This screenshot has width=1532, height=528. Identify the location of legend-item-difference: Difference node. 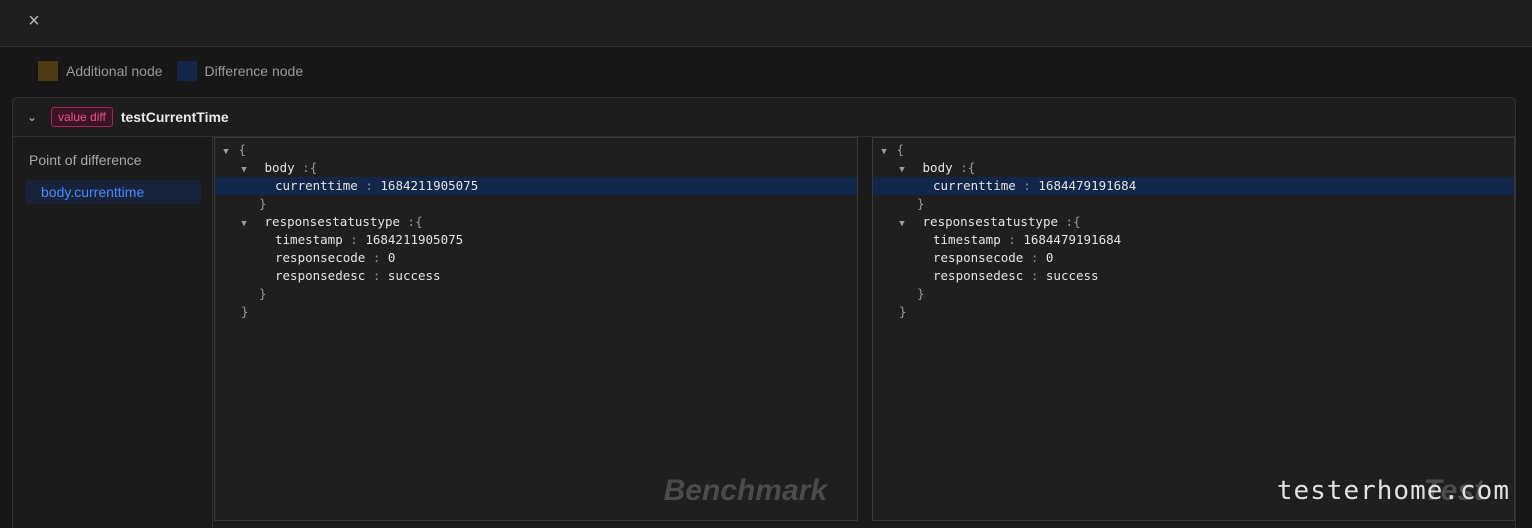
(240, 71).